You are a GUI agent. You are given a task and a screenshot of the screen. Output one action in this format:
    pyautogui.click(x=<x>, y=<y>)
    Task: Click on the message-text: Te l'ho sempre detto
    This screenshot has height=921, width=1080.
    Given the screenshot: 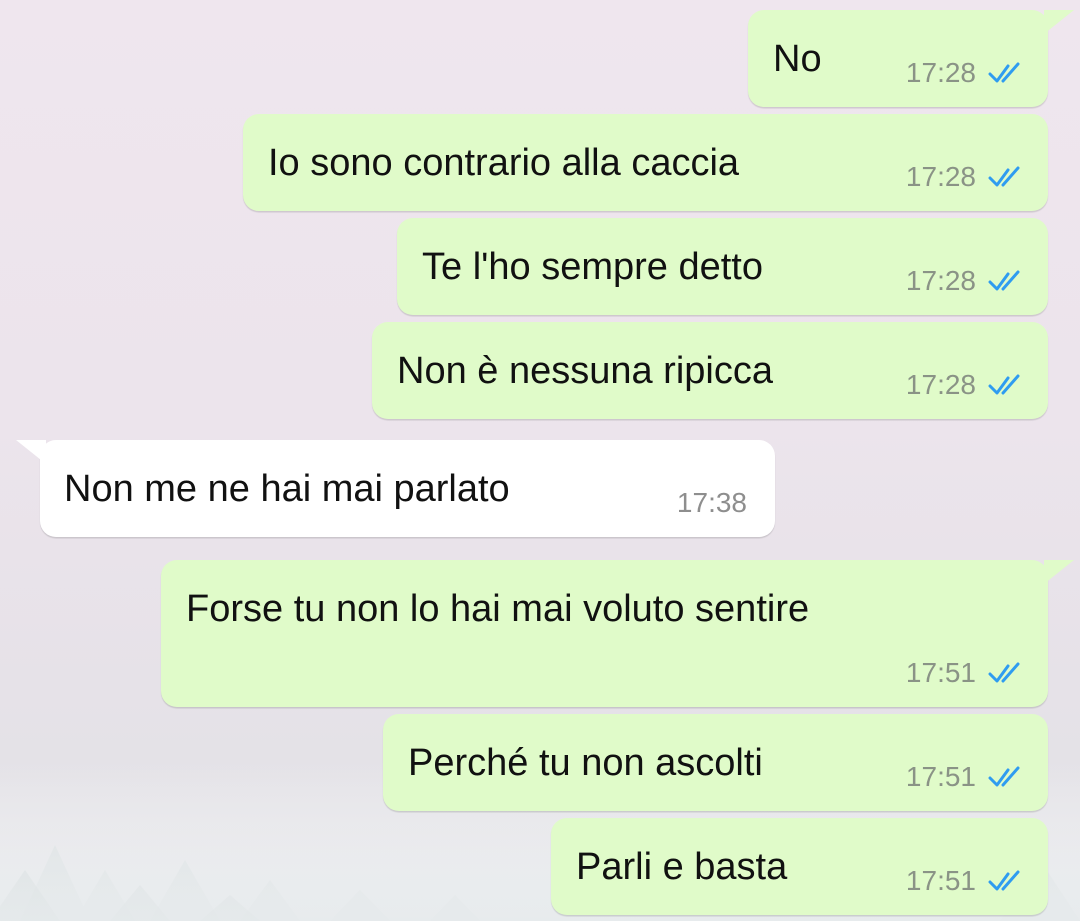 What is the action you would take?
    pyautogui.click(x=592, y=267)
    